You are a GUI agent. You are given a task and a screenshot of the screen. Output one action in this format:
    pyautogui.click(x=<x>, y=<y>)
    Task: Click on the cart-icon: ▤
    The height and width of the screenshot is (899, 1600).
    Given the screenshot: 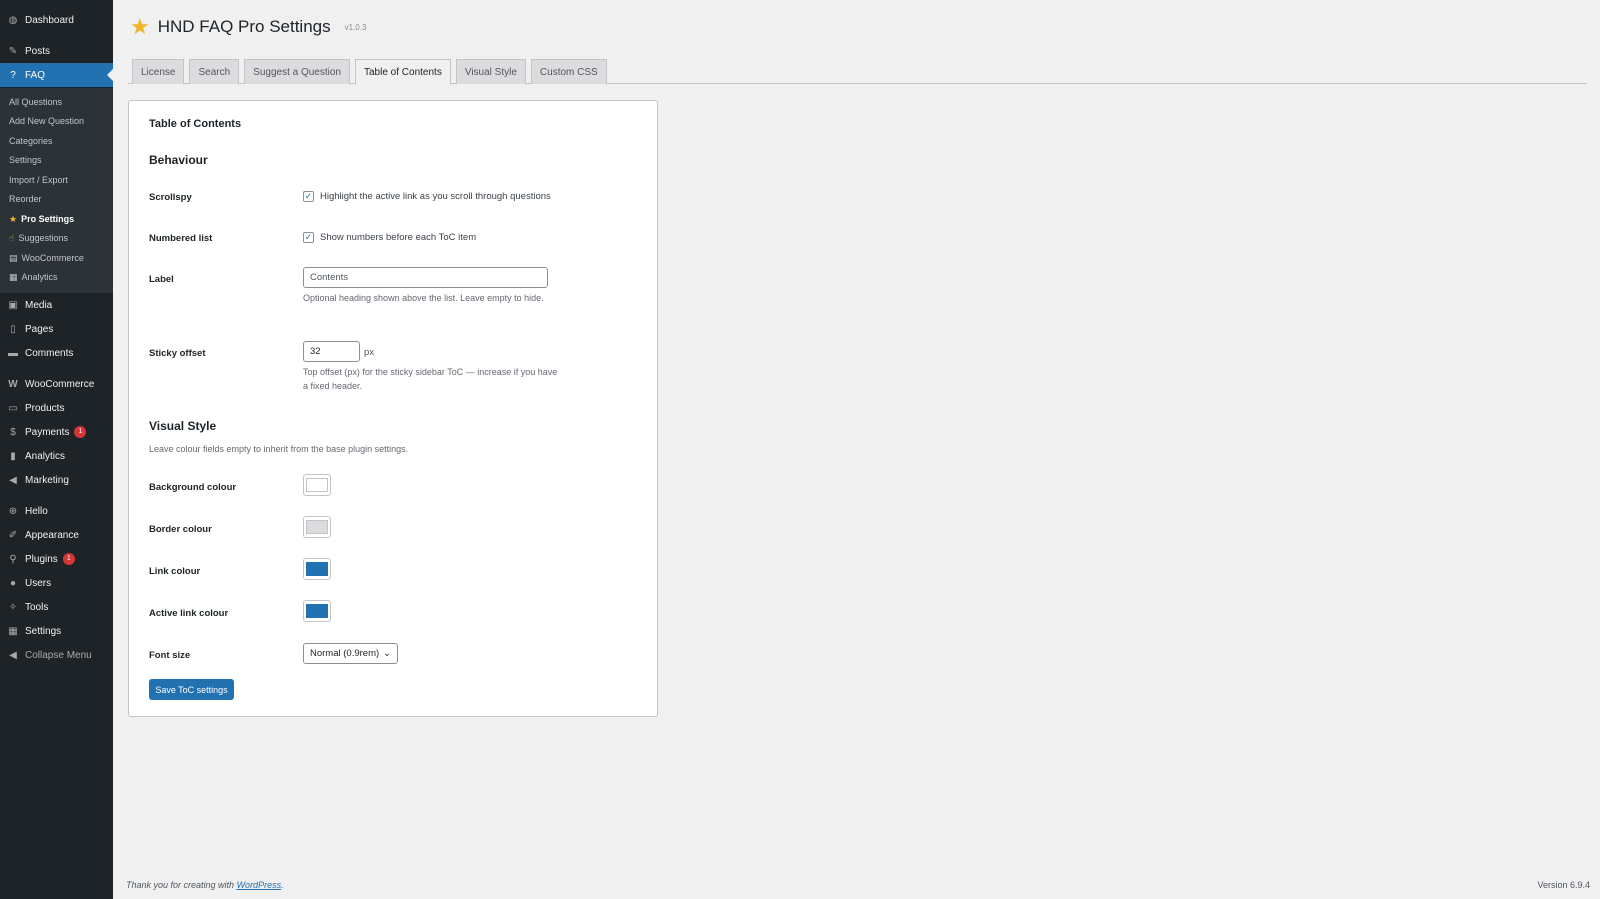 What is the action you would take?
    pyautogui.click(x=13, y=257)
    